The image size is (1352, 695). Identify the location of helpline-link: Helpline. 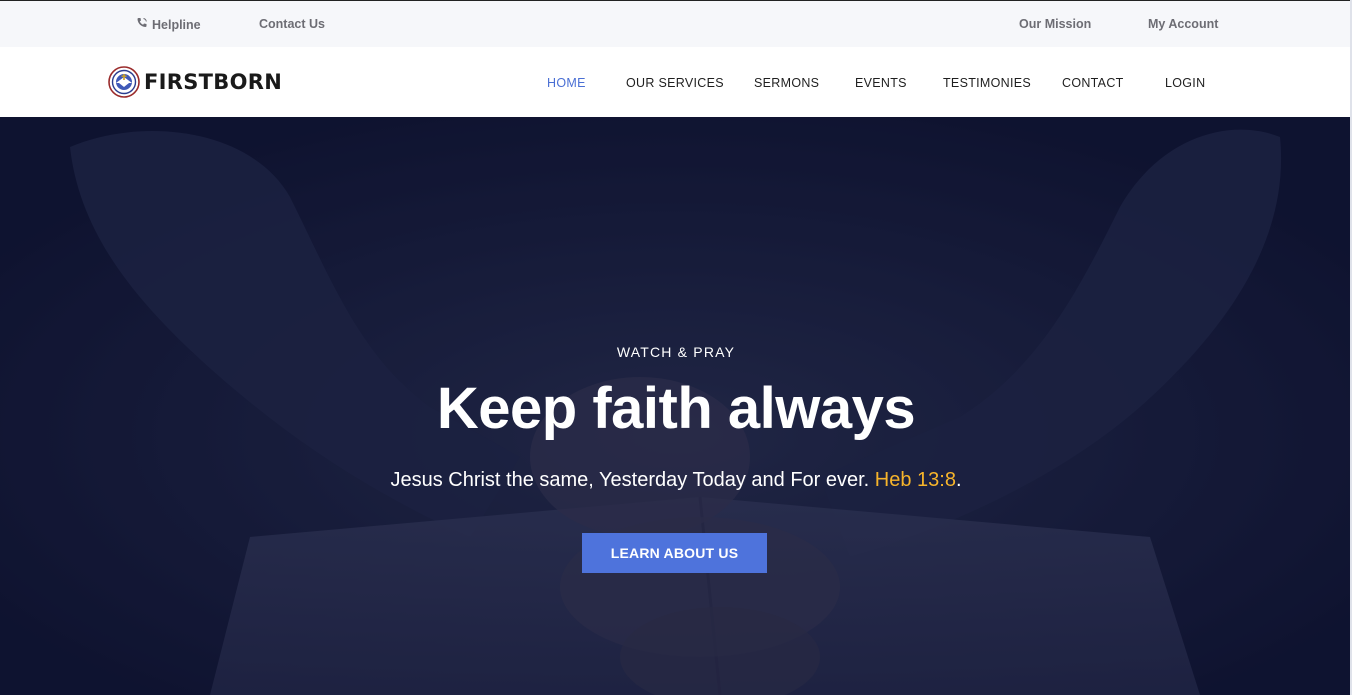
(168, 24).